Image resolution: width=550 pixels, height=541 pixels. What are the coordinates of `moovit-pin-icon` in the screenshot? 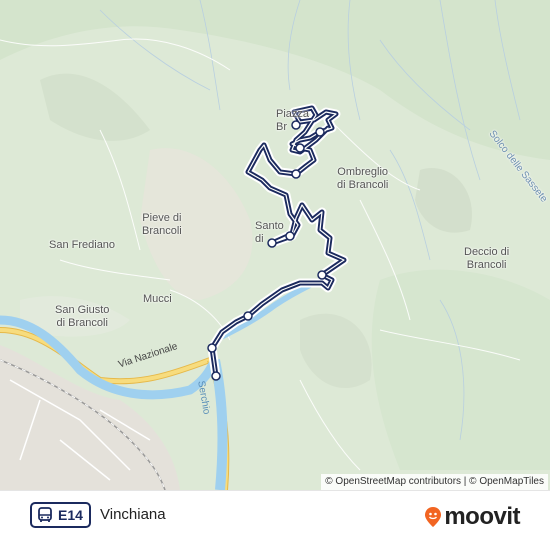 It's located at (433, 517).